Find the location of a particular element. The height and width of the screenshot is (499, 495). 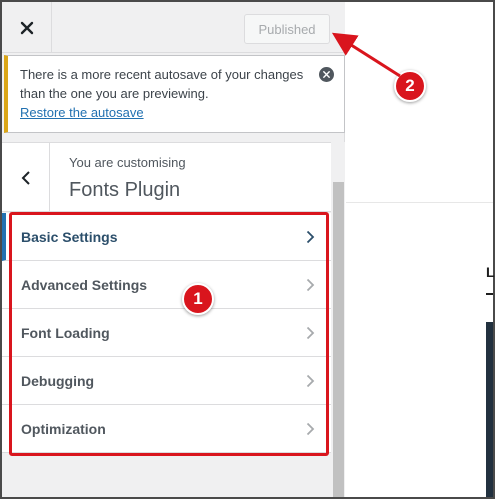

scrollbar-thumb is located at coordinates (338, 339).